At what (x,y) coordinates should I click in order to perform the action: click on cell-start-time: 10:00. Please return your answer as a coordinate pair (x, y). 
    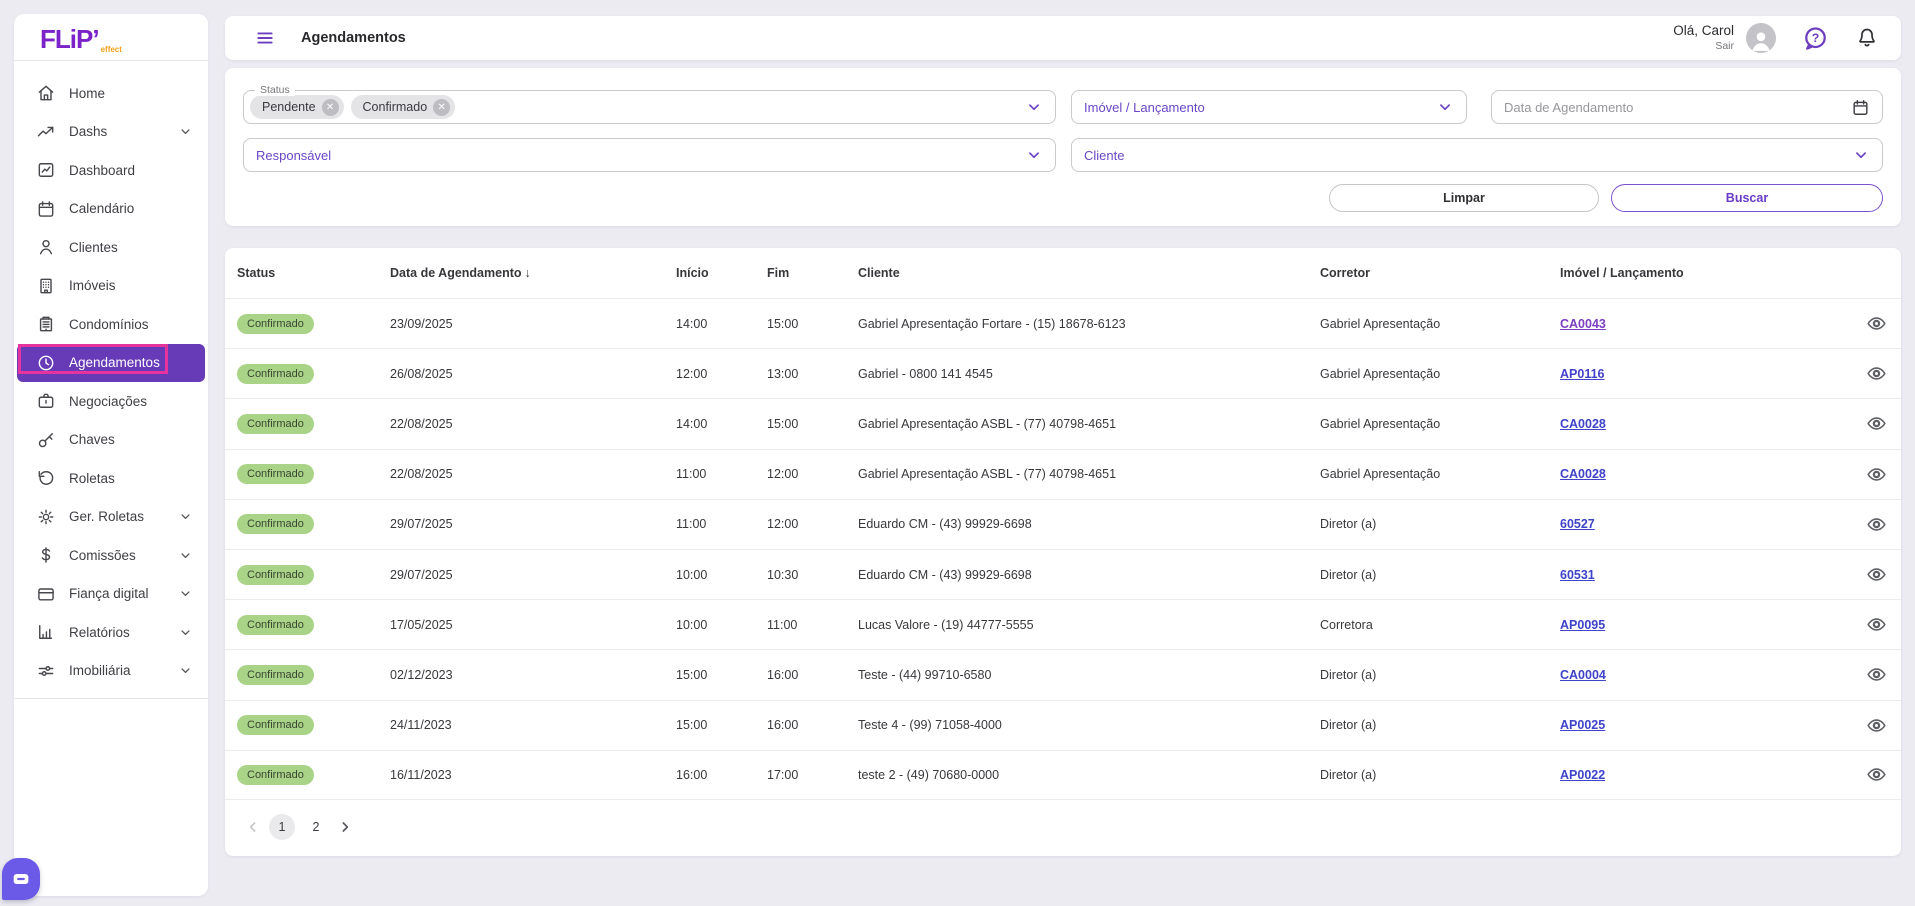
    Looking at the image, I should click on (692, 624).